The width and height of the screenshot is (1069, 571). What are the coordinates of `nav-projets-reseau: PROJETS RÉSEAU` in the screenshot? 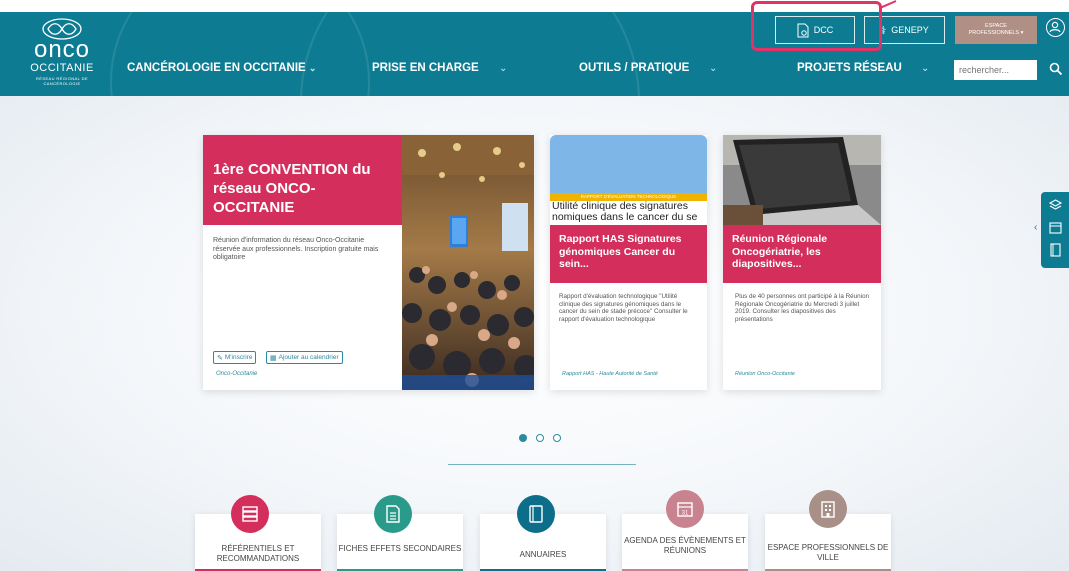 It's located at (849, 70).